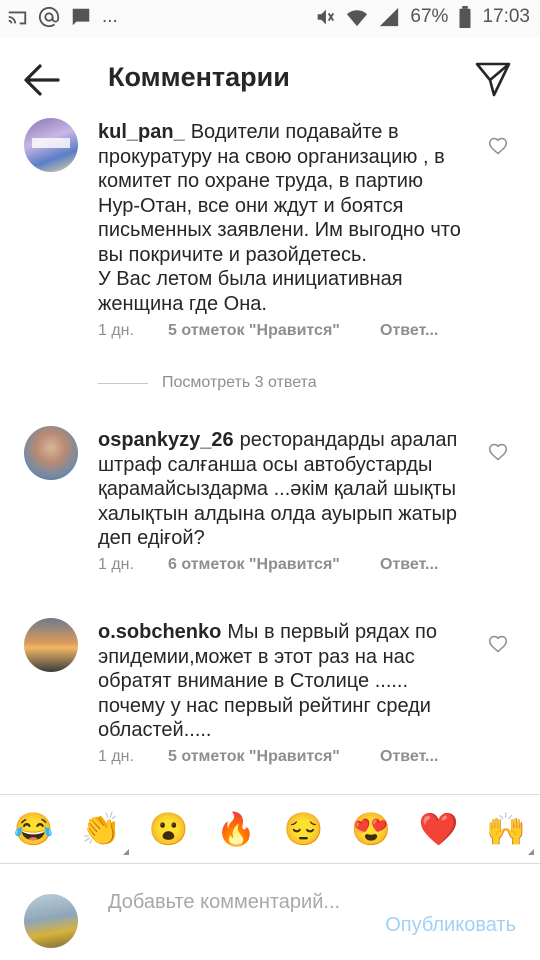  I want to click on emoji-clapping: 👏, so click(105, 832).